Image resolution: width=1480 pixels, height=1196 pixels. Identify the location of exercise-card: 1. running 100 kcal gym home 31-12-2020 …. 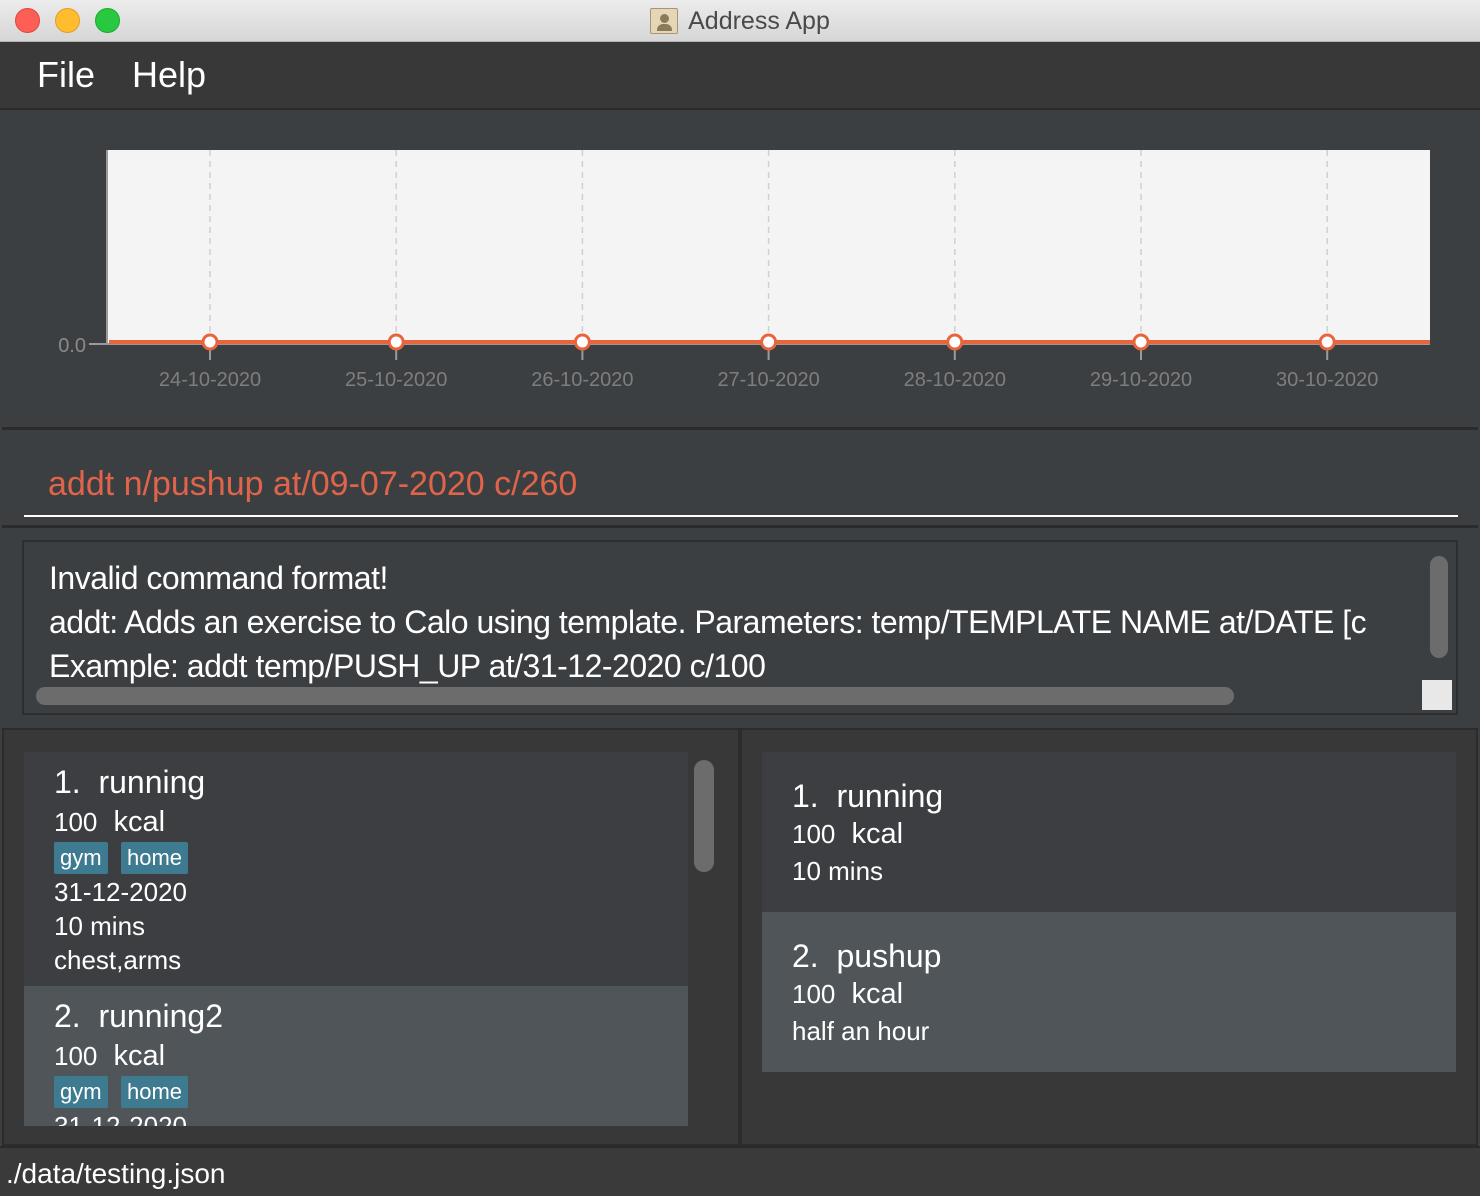
(356, 869).